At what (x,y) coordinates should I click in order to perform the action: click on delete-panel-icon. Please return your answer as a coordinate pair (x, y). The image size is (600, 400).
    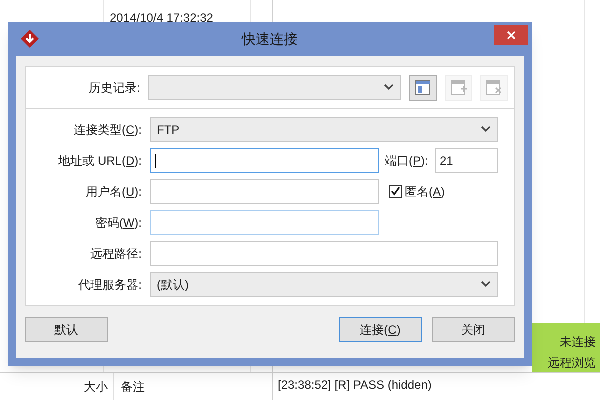
    Looking at the image, I should click on (494, 87).